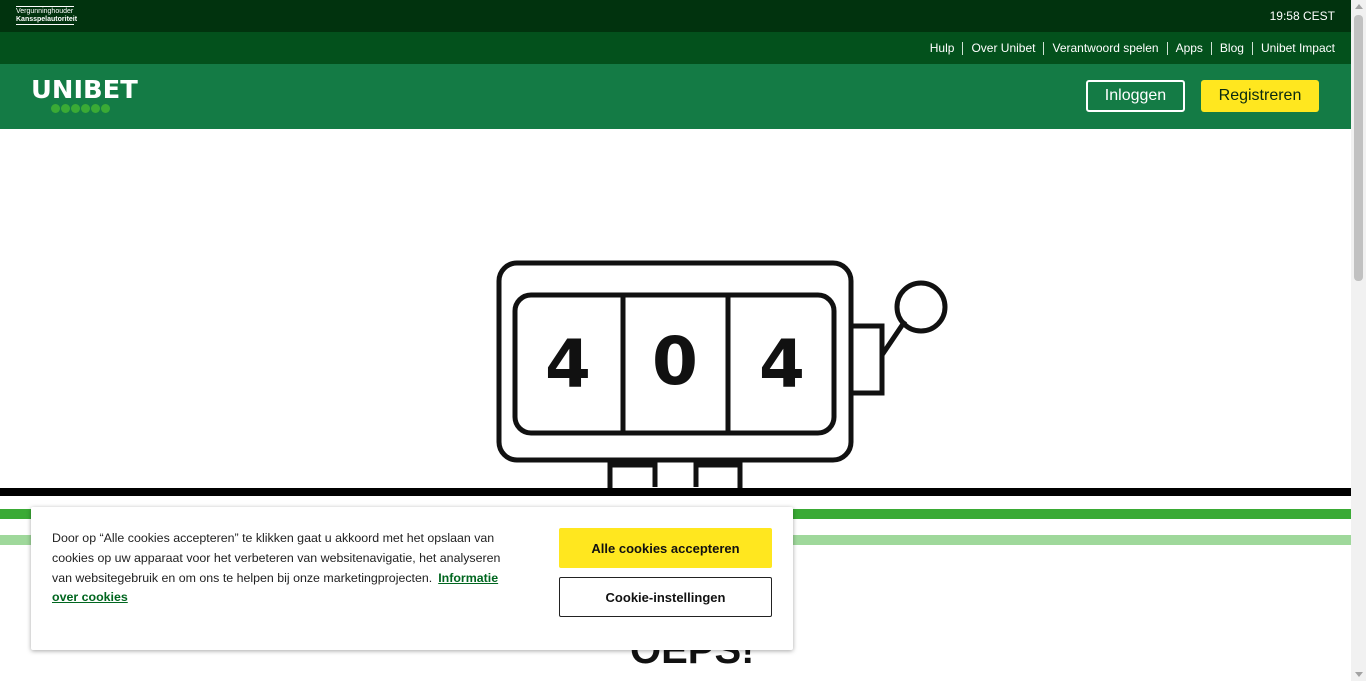 This screenshot has height=681, width=1366. Describe the element at coordinates (782, 364) in the screenshot. I see `reel-digit-right: 4` at that location.